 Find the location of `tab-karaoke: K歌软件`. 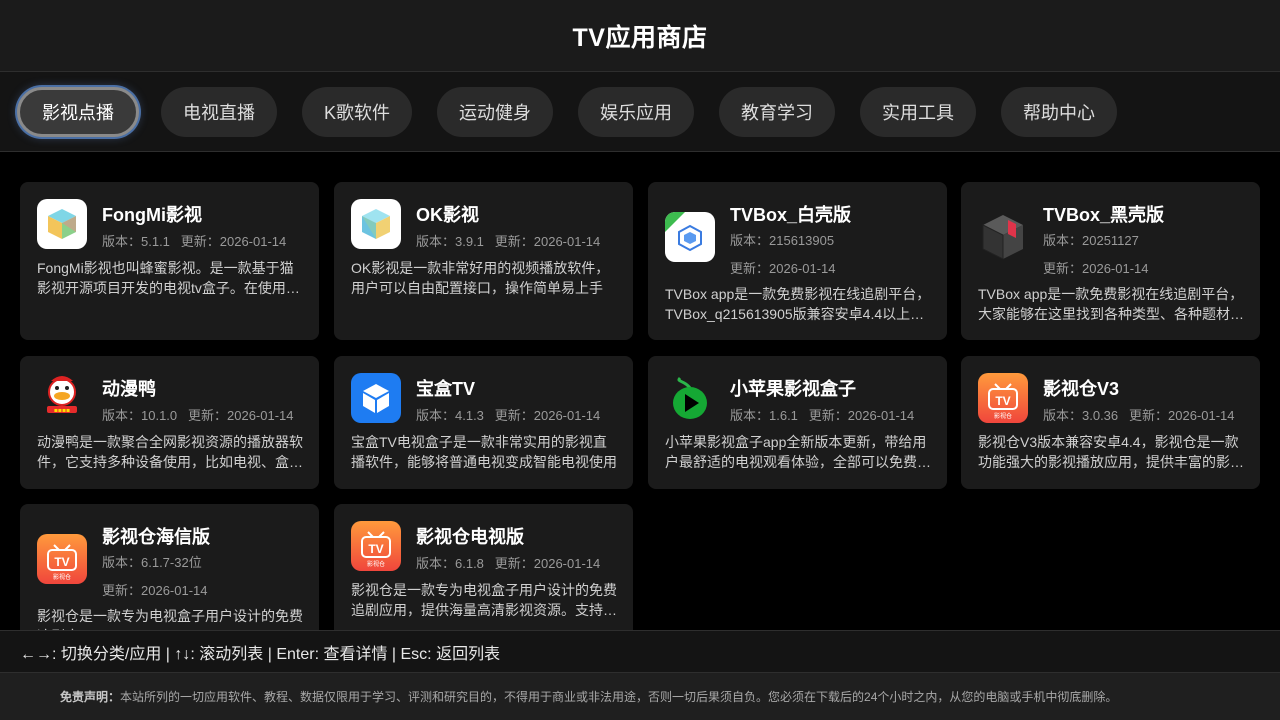

tab-karaoke: K歌软件 is located at coordinates (357, 112).